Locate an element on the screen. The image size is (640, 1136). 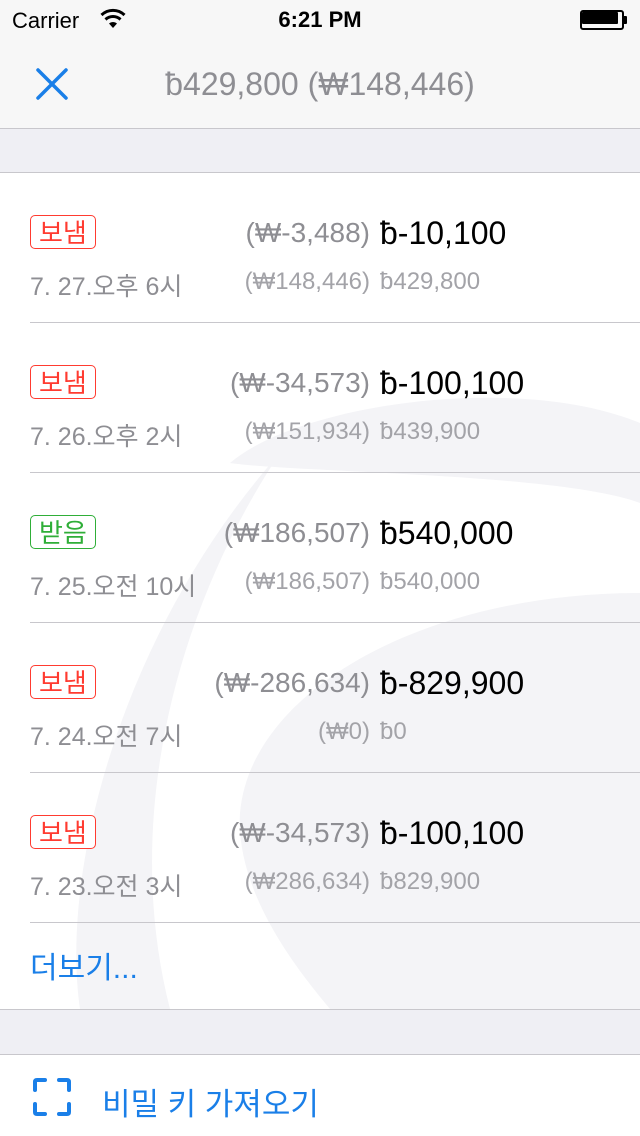
krw-balance: (₩0) is located at coordinates (344, 731).